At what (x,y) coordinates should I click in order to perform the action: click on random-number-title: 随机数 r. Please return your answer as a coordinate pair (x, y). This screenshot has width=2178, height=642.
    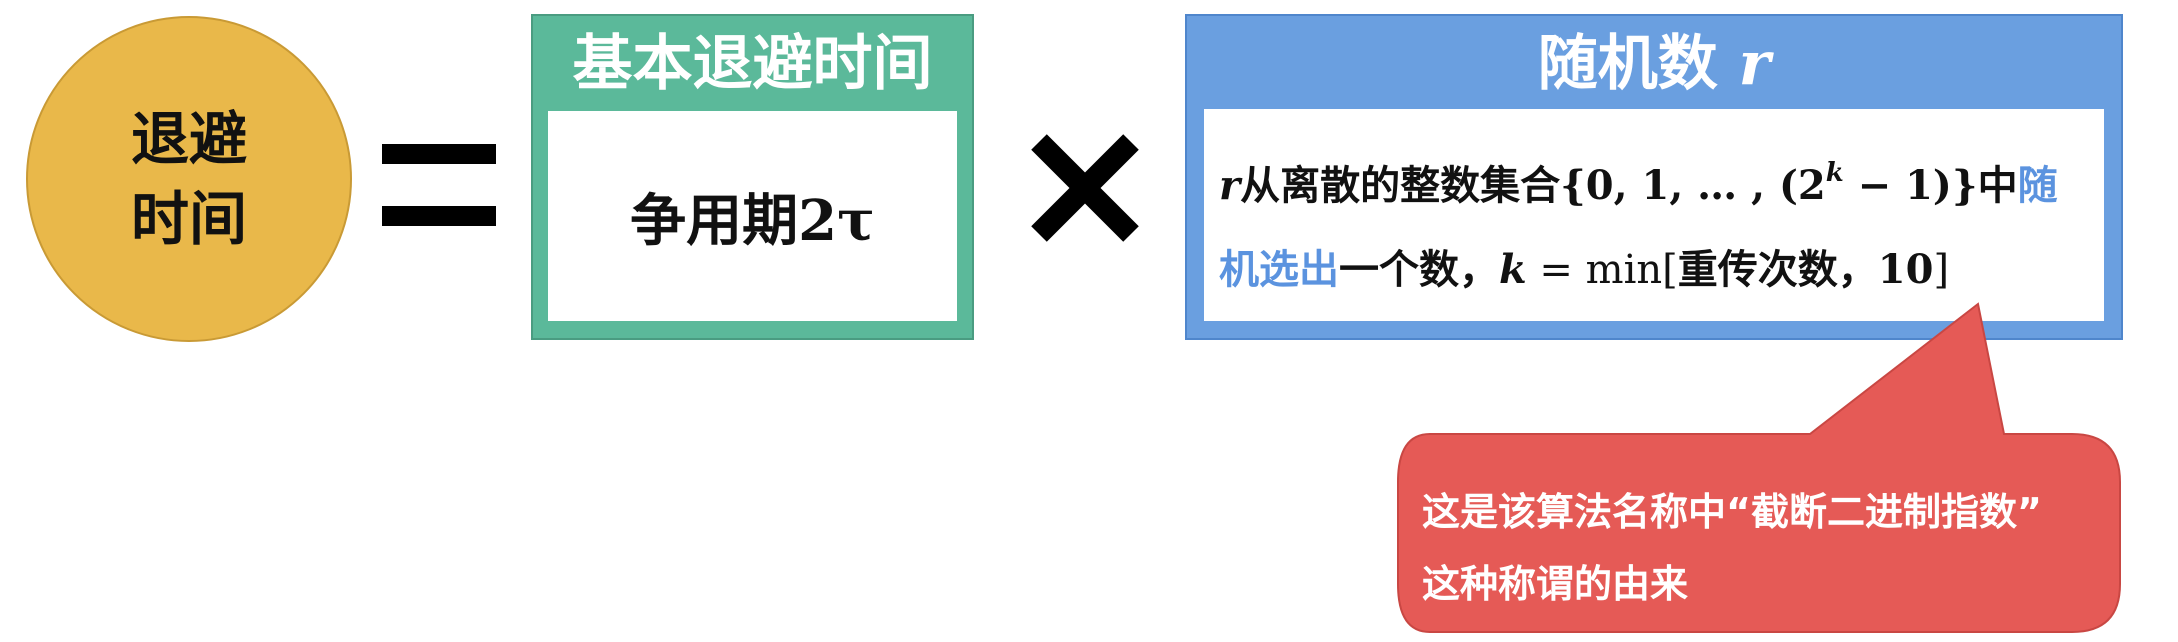
    Looking at the image, I should click on (1654, 64).